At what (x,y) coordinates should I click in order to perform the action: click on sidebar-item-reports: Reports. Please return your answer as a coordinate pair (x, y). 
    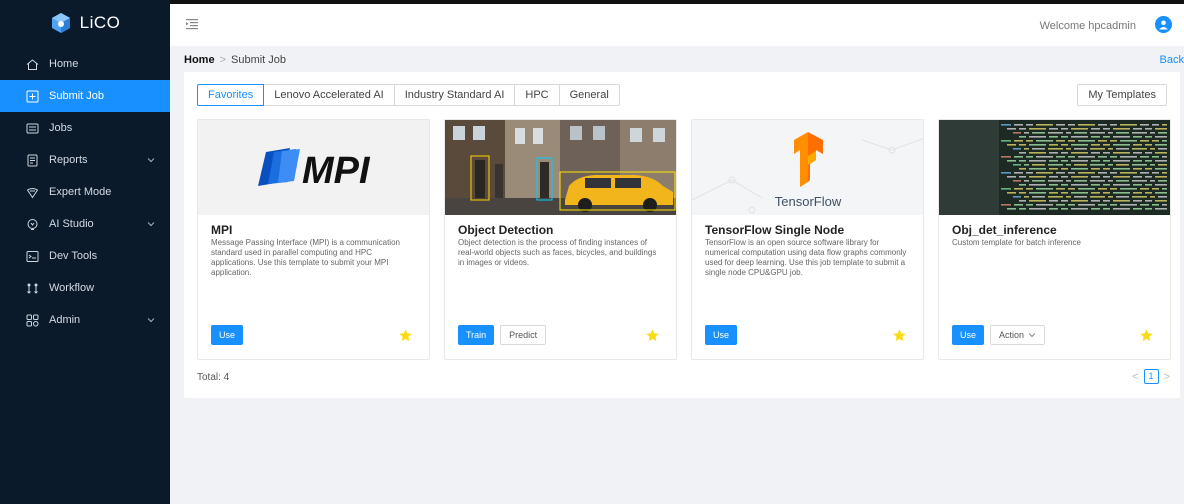
    Looking at the image, I should click on (85, 160).